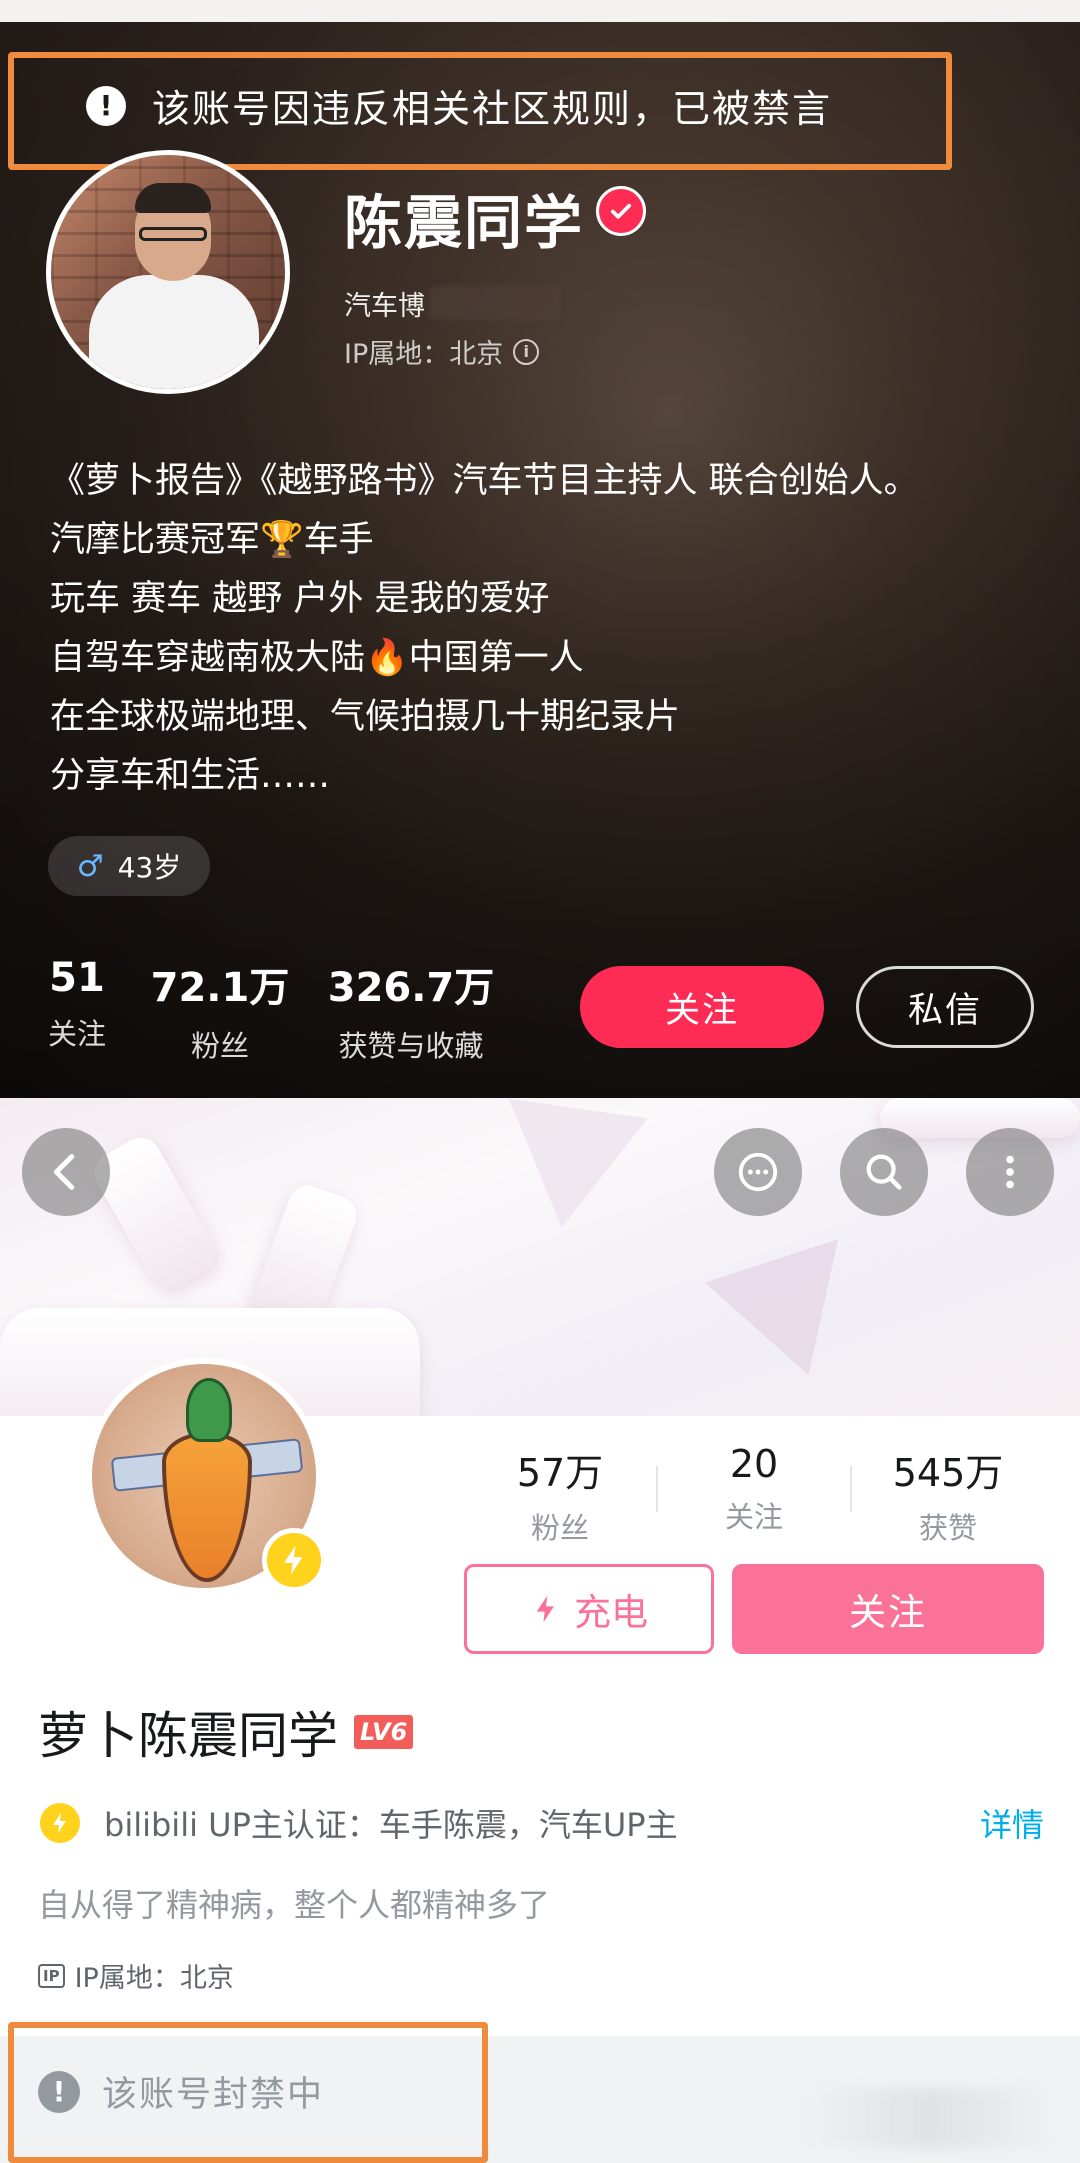 This screenshot has height=2163, width=1080. Describe the element at coordinates (300, 599) in the screenshot. I see `bio-line: 玩车 赛车 越野 户外 是我的爱好` at that location.